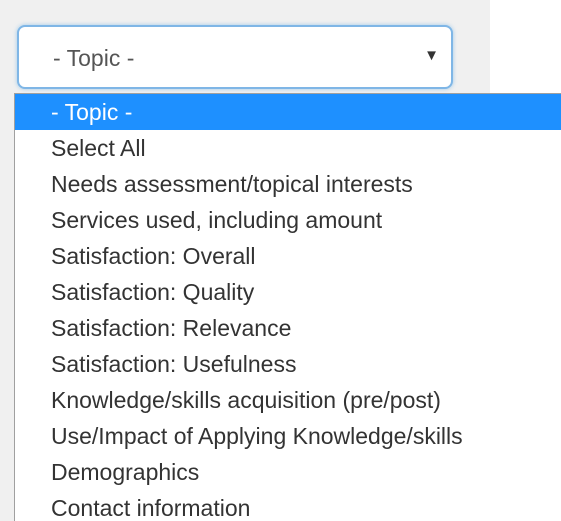  What do you see at coordinates (431, 55) in the screenshot?
I see `chevron-down-icon: ▼` at bounding box center [431, 55].